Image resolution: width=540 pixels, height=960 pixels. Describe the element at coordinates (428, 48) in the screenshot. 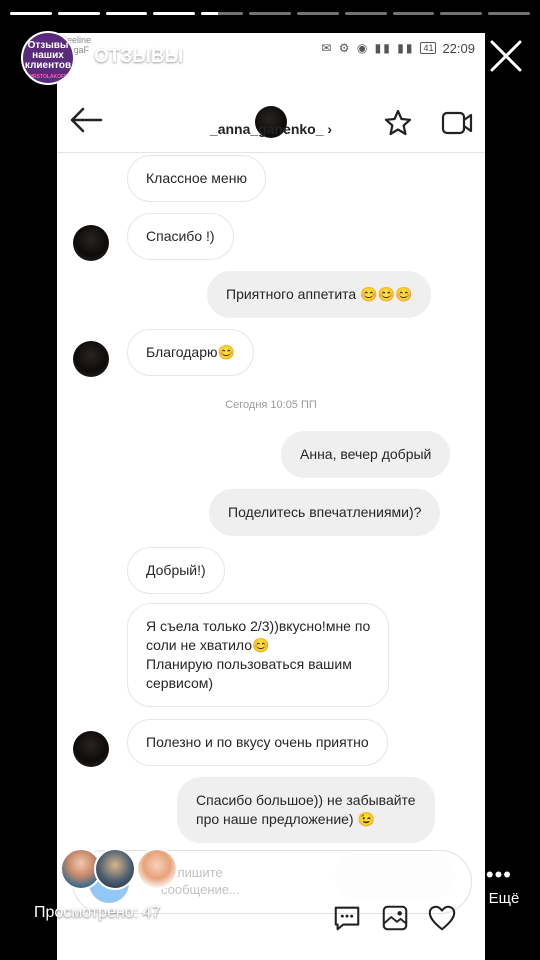

I see `battery-icon: 41` at that location.